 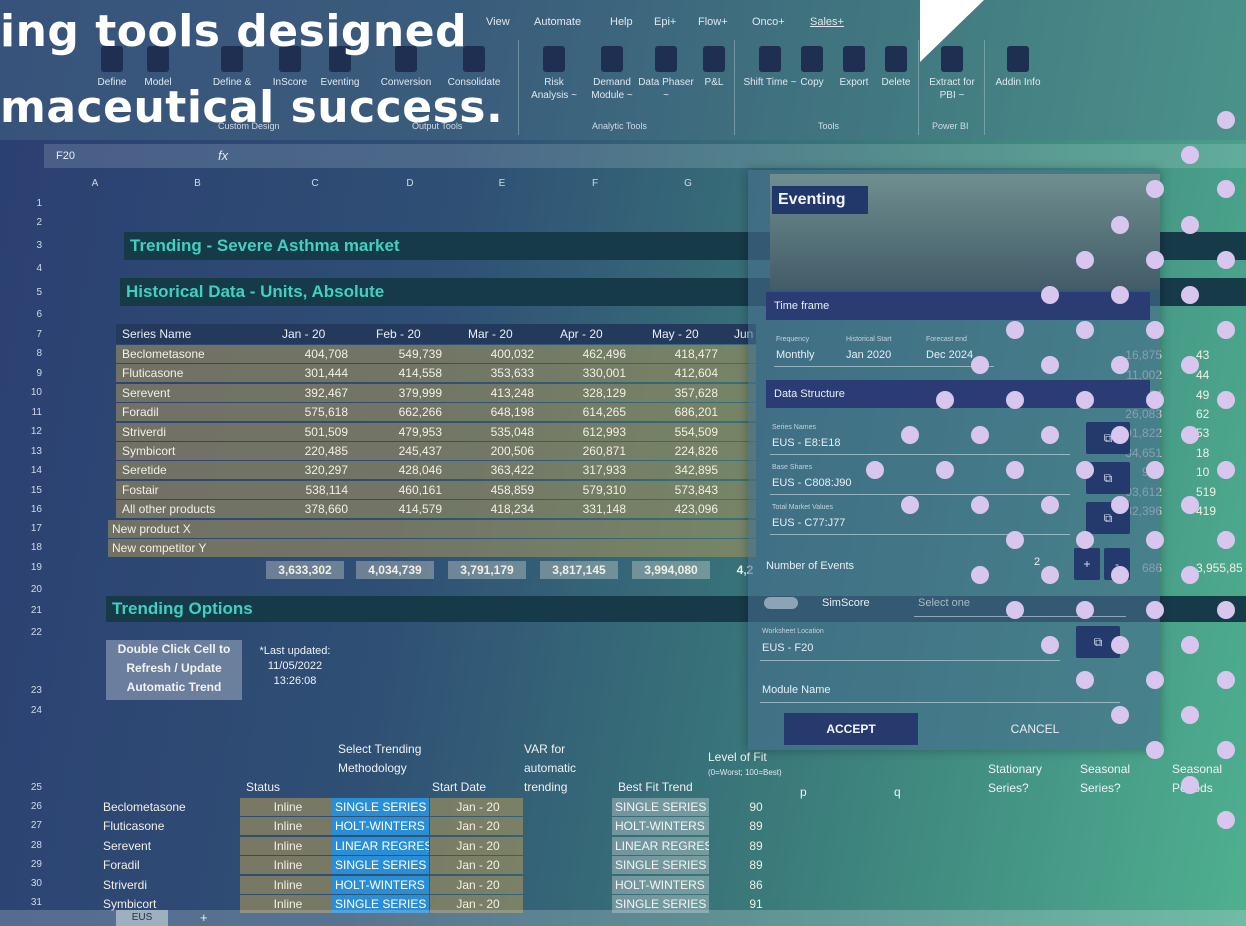 I want to click on demand-module-button: Demand Module ~, so click(x=612, y=74).